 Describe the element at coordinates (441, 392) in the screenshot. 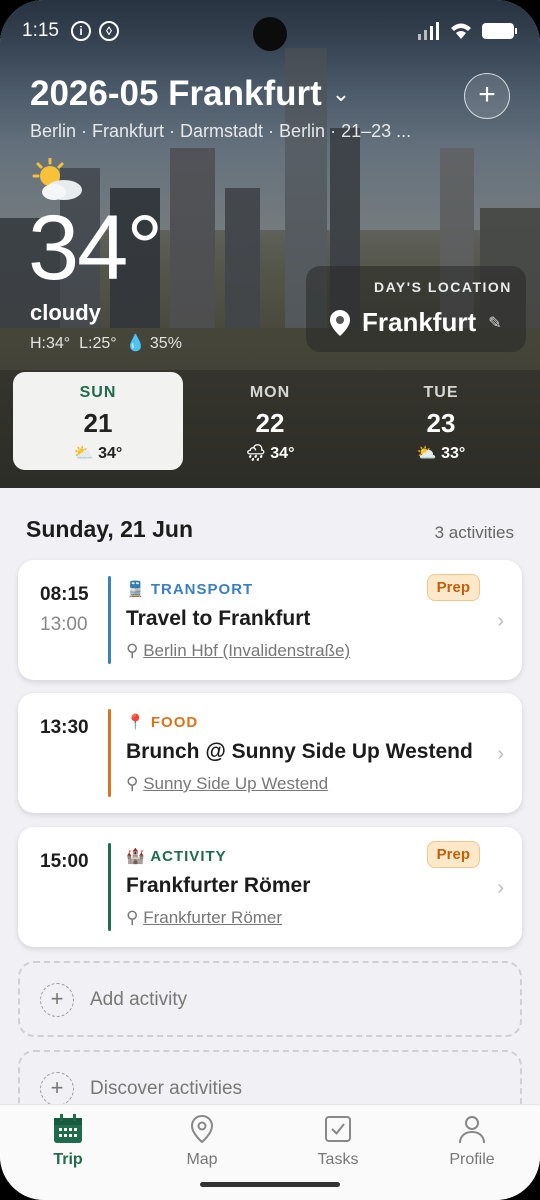

I see `day-name: TUE` at that location.